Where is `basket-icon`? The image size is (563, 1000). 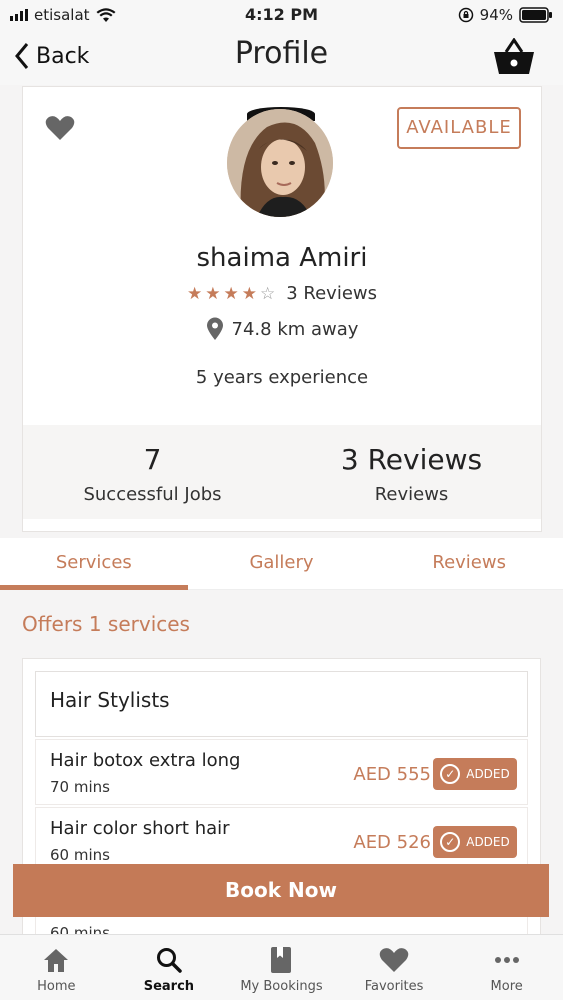 basket-icon is located at coordinates (514, 55).